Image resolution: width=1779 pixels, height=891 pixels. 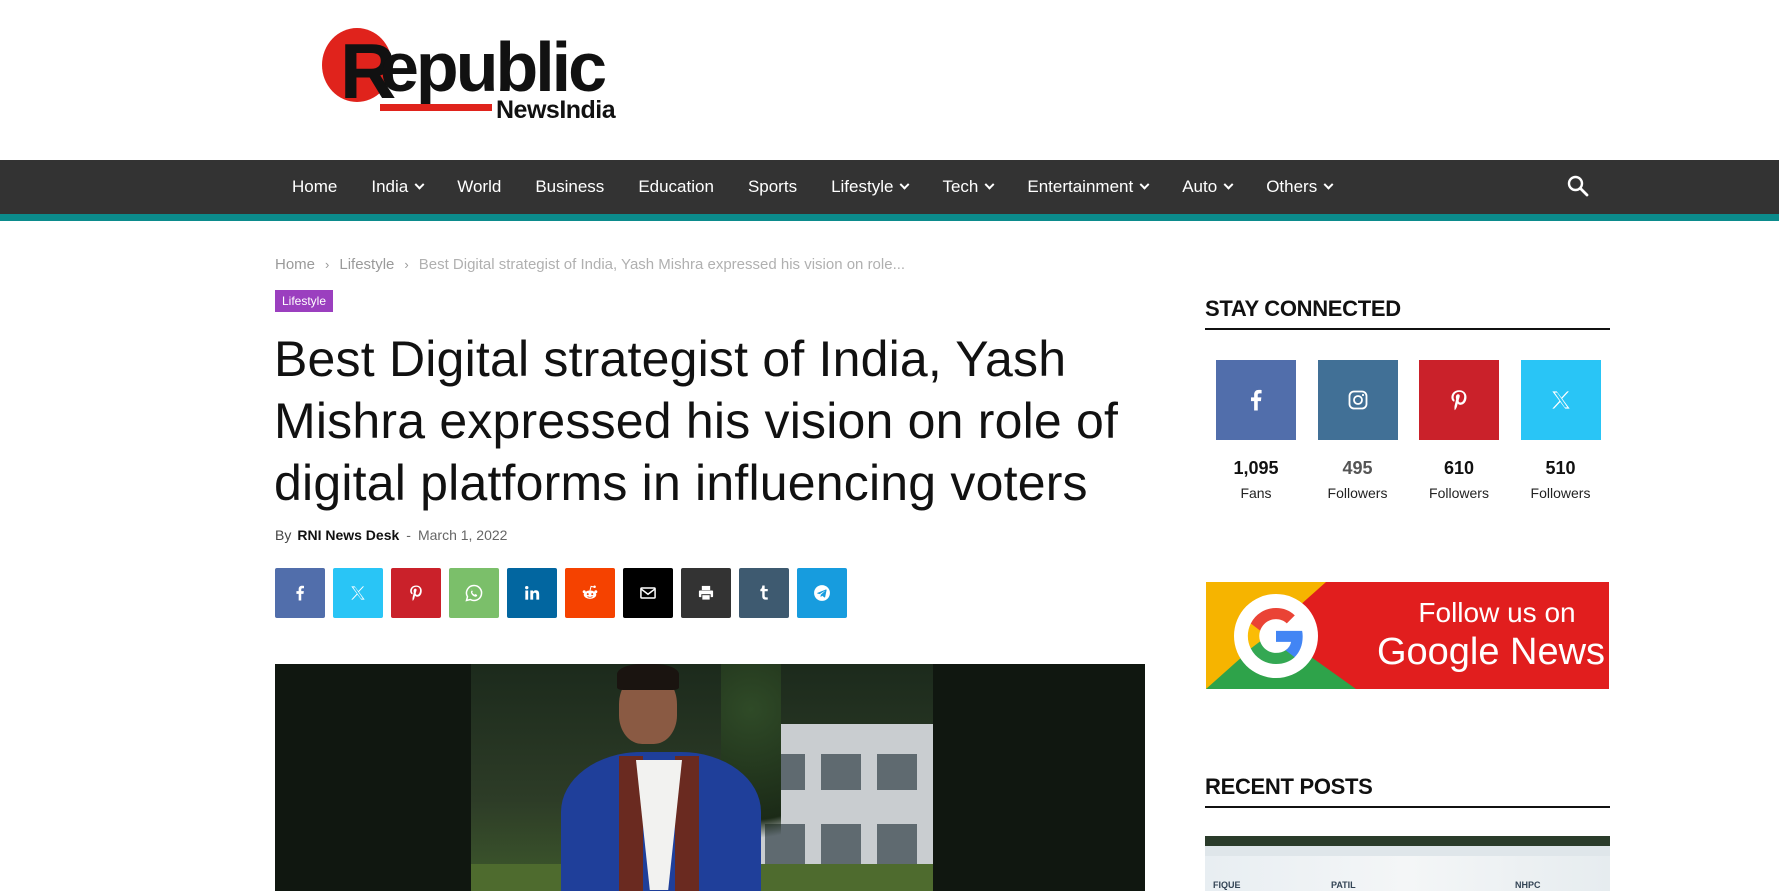 I want to click on nav-item-business: Business, so click(x=569, y=187).